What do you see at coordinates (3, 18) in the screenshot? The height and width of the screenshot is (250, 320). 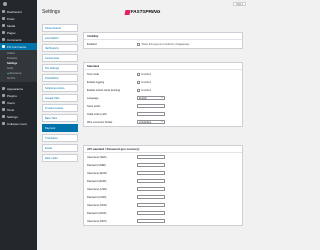 I see `pin-icon` at bounding box center [3, 18].